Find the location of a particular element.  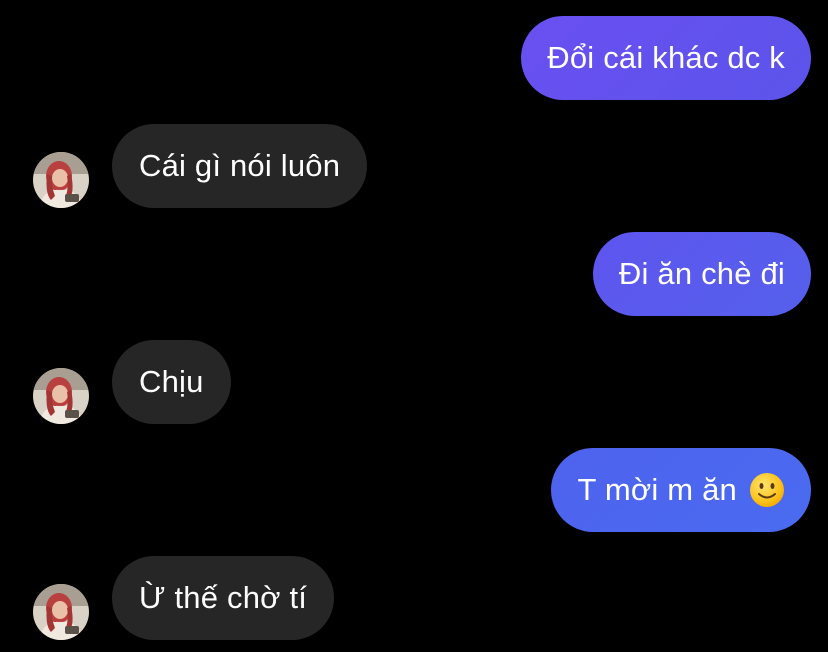

received-message-bubble: Chịu is located at coordinates (171, 382).